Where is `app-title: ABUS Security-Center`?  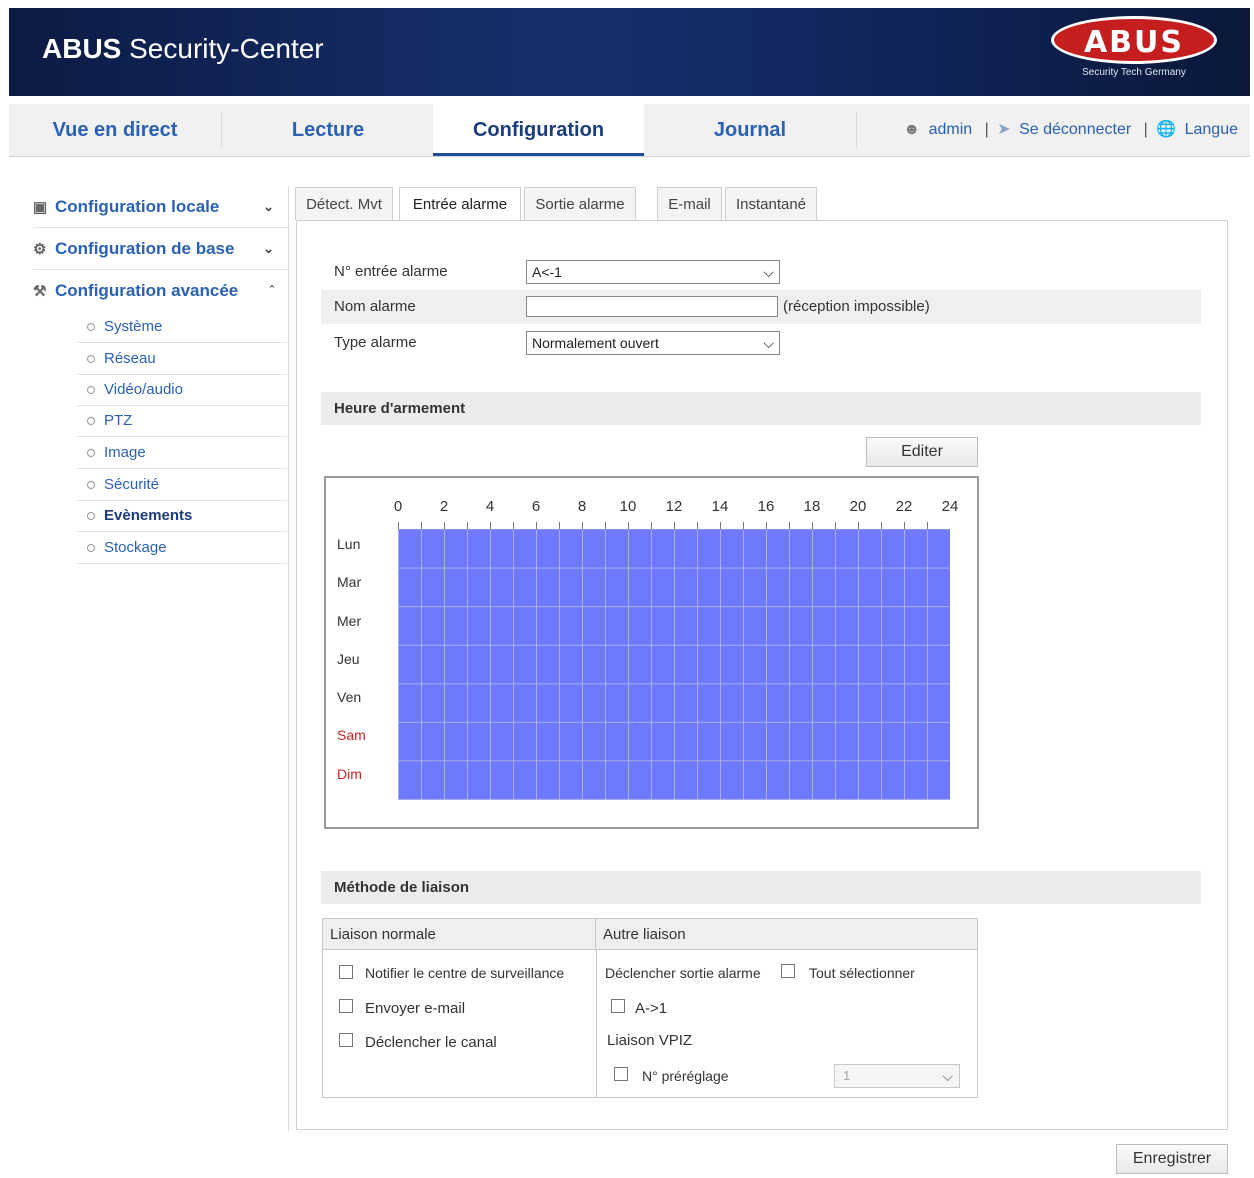
app-title: ABUS Security-Center is located at coordinates (183, 48).